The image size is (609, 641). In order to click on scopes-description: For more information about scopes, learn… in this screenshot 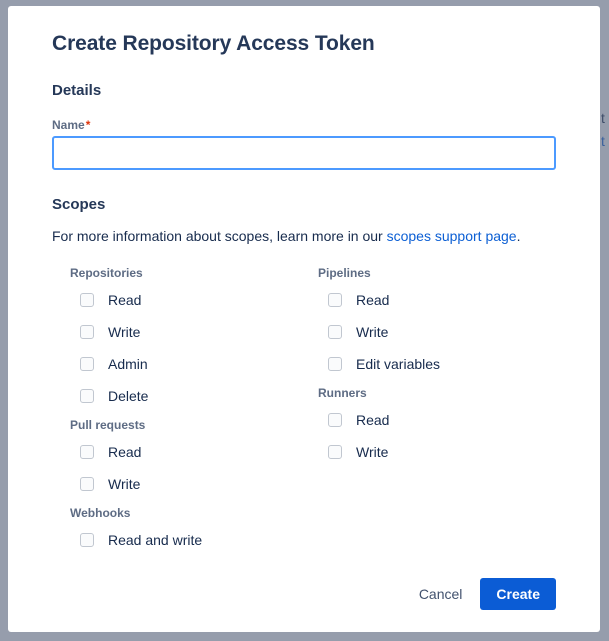, I will do `click(304, 236)`.